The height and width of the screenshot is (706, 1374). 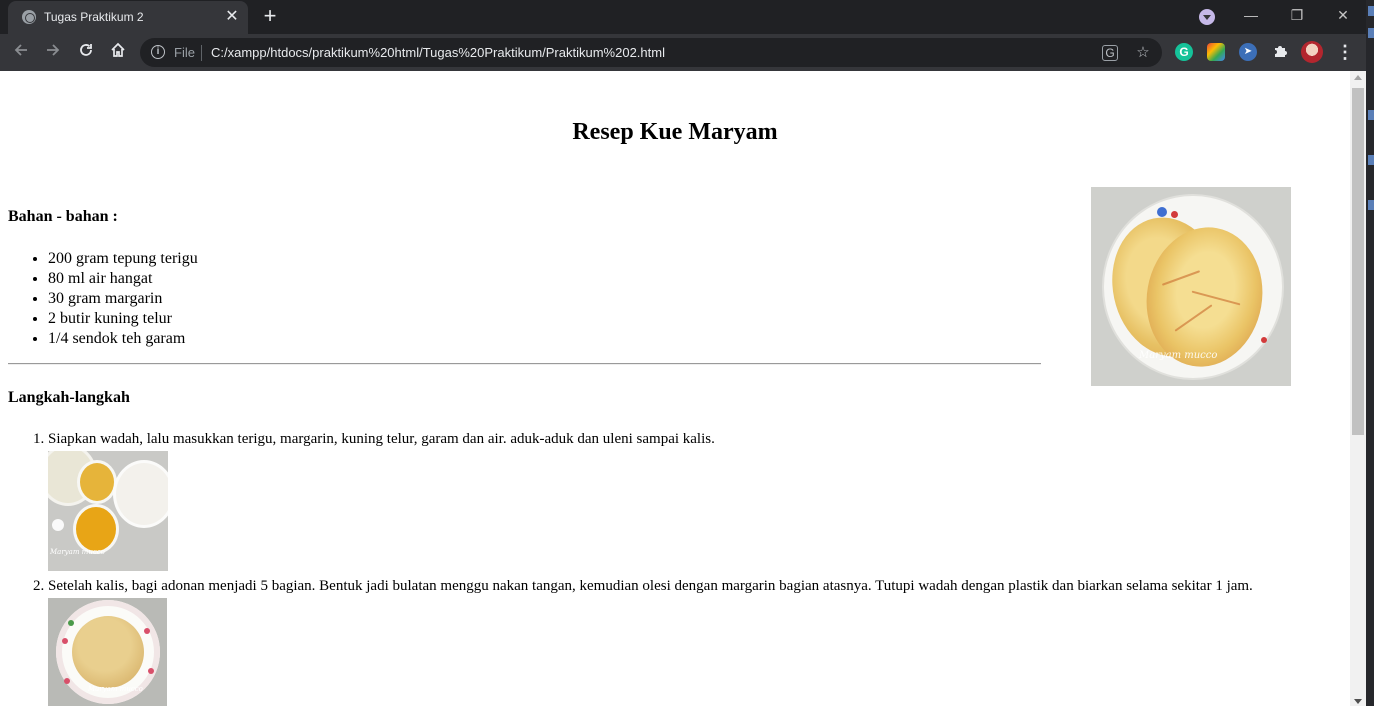 What do you see at coordinates (29, 17) in the screenshot?
I see `globe-icon` at bounding box center [29, 17].